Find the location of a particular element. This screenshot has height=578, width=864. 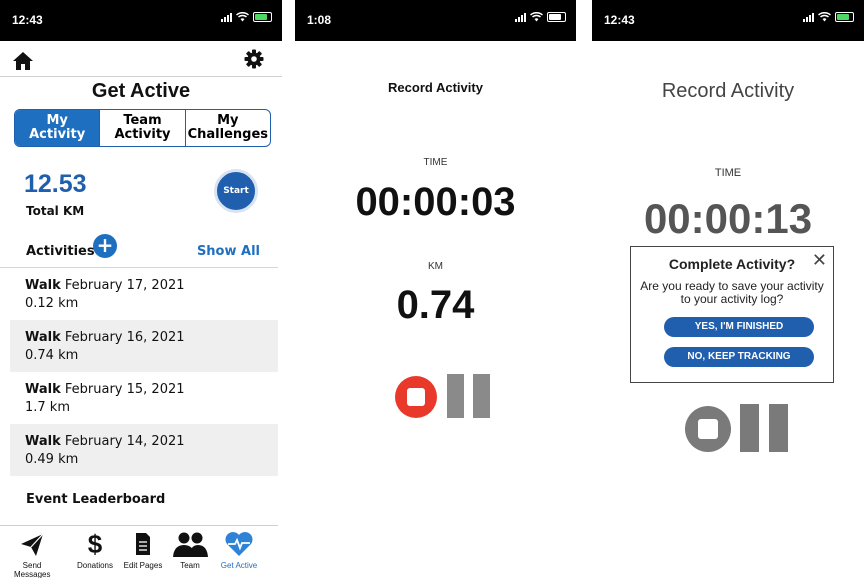

add-activity-icon: + is located at coordinates (105, 246).